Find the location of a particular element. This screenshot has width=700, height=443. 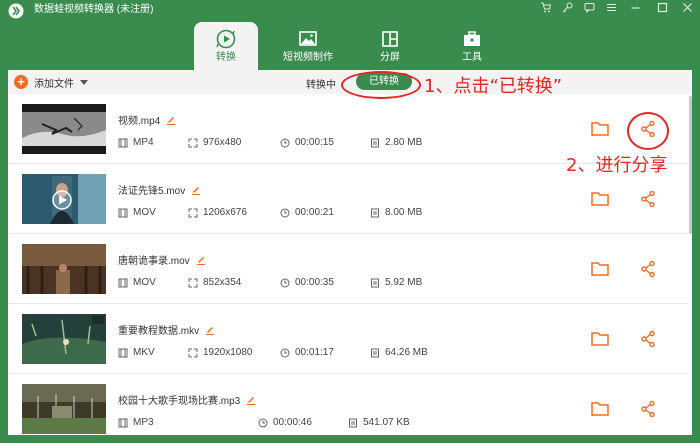

size-info: 8.00 MB is located at coordinates (396, 212).